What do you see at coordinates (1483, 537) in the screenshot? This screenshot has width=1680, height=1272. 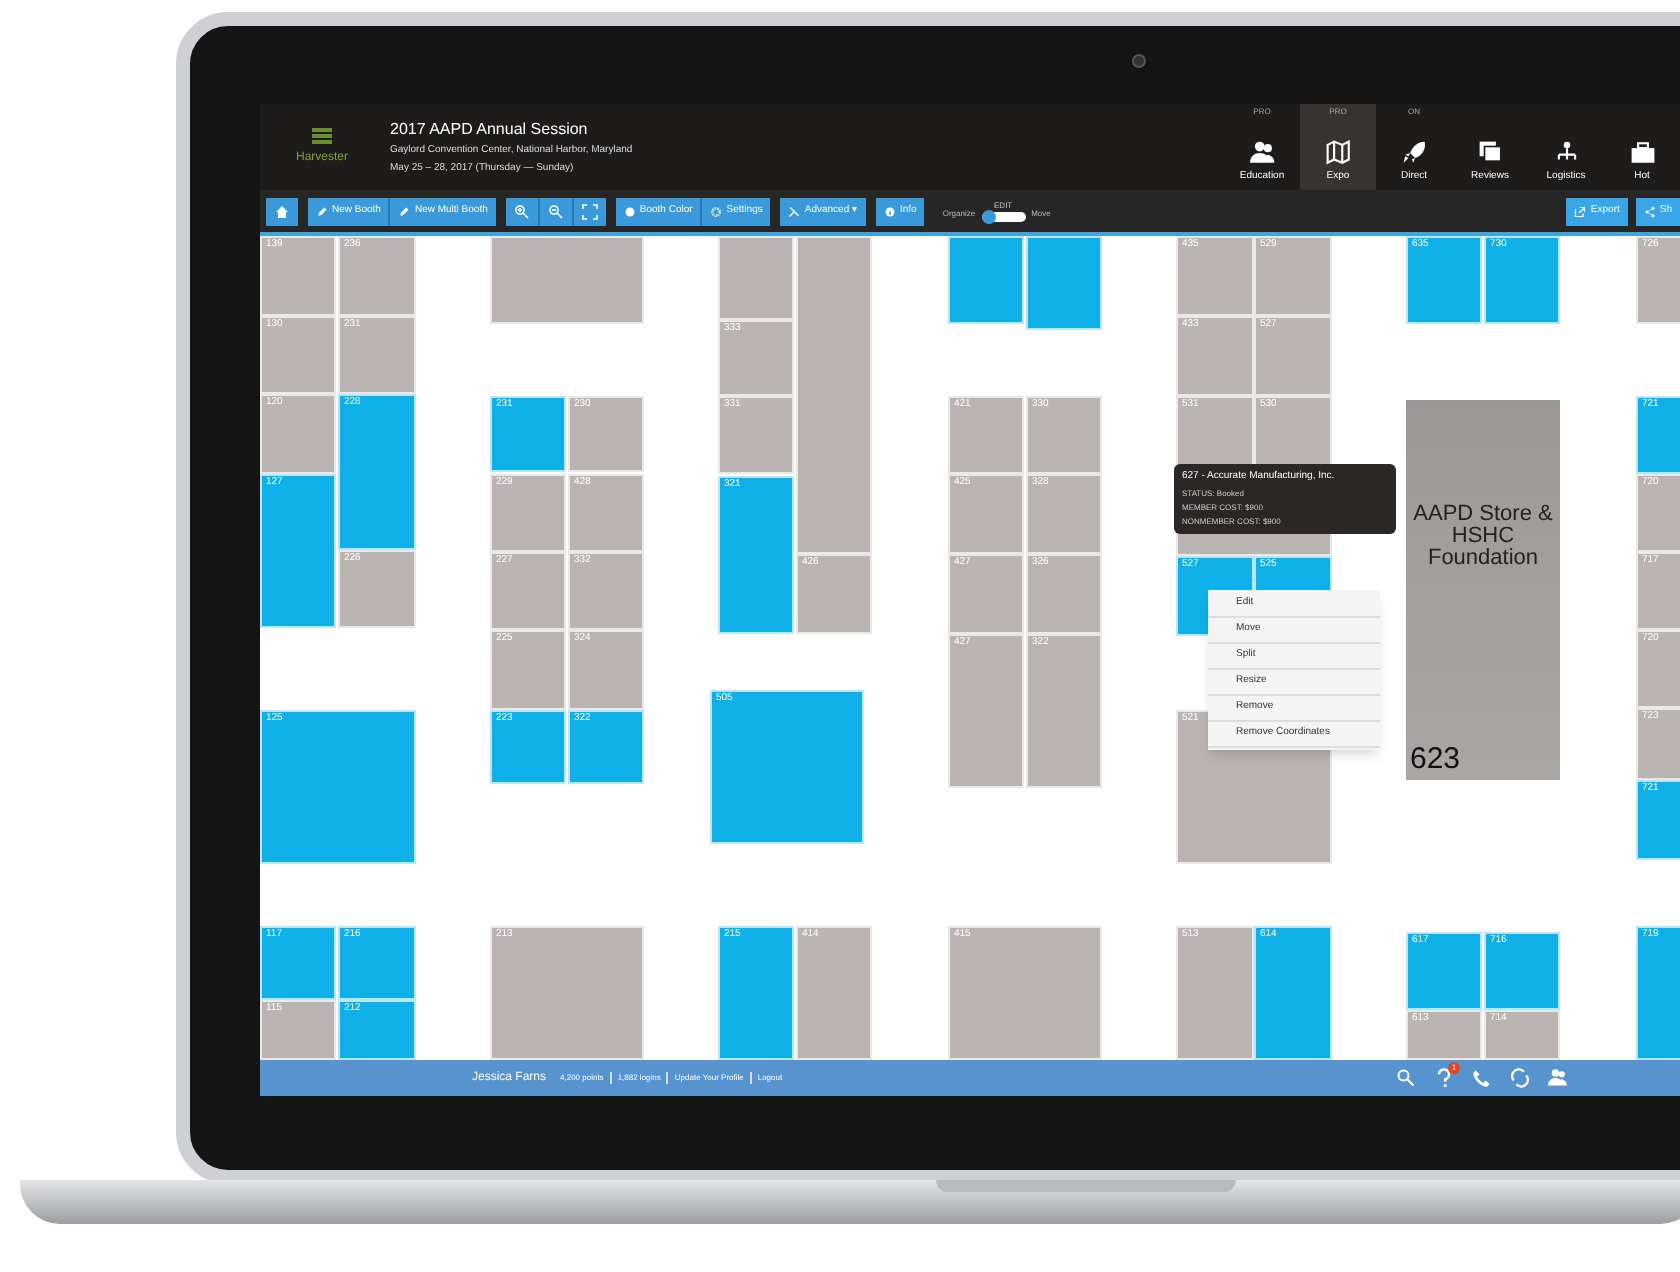 I see `store-name: AAPD Store & HSHC Foundation` at bounding box center [1483, 537].